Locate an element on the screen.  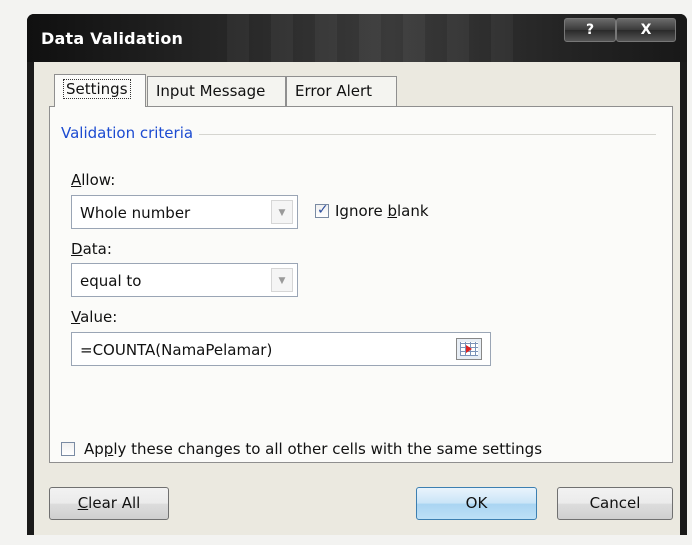
tab-settings-label: Settings is located at coordinates (97, 89).